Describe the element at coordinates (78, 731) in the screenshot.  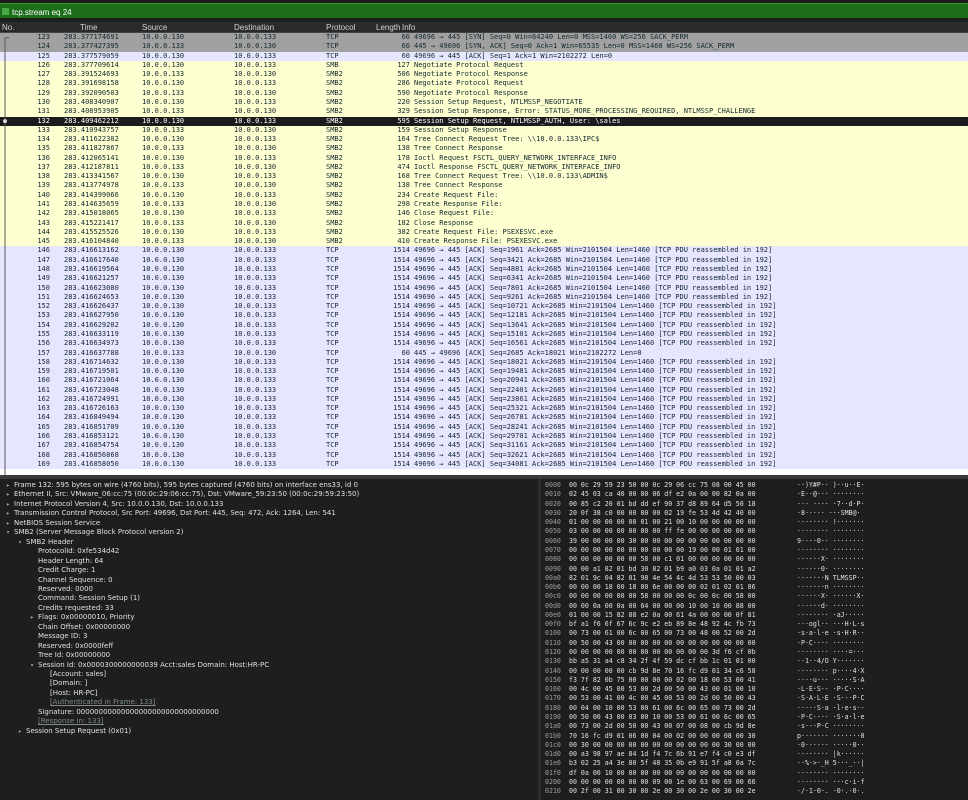
I see `detail-tree-item: Session Setup Request (0x01)` at that location.